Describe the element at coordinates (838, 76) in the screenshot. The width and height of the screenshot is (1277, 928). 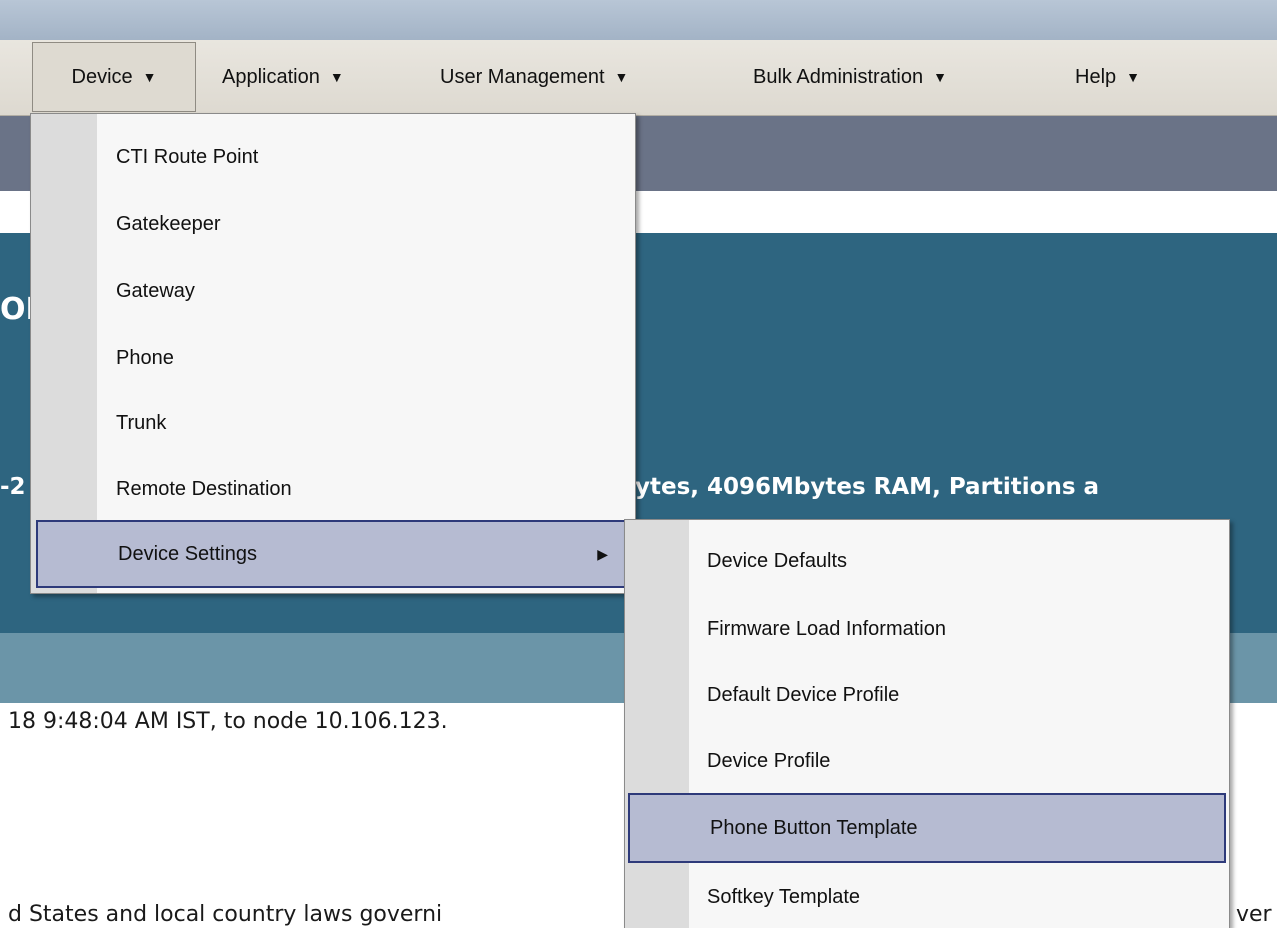
I see `menu-bulk-administration-label: Bulk Administration` at that location.